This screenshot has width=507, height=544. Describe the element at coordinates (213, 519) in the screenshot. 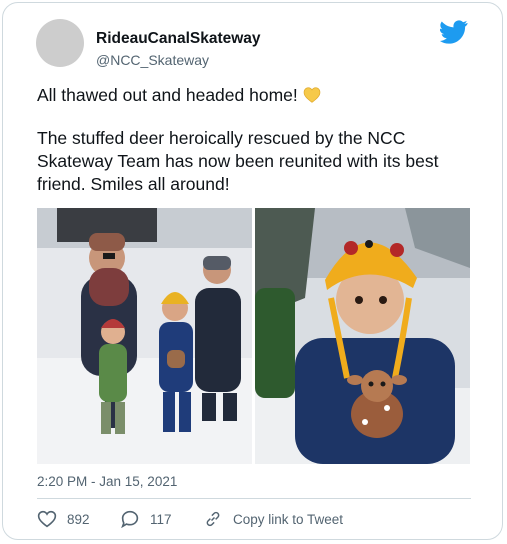

I see `link-icon` at that location.